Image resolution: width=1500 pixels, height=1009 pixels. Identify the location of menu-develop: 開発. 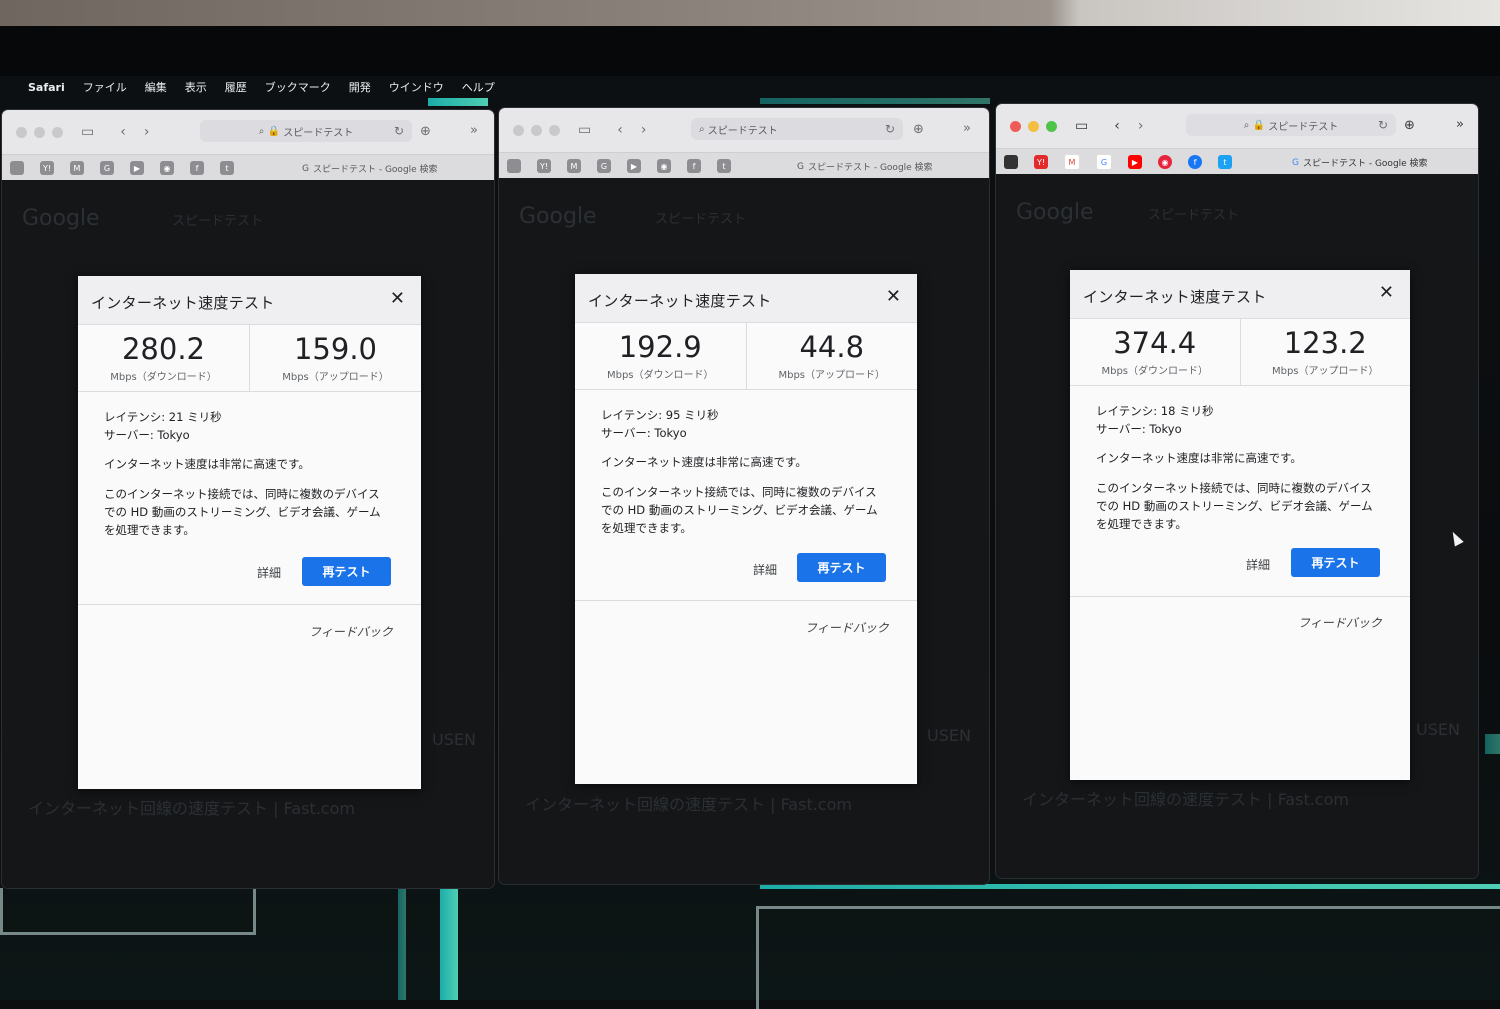
(360, 87).